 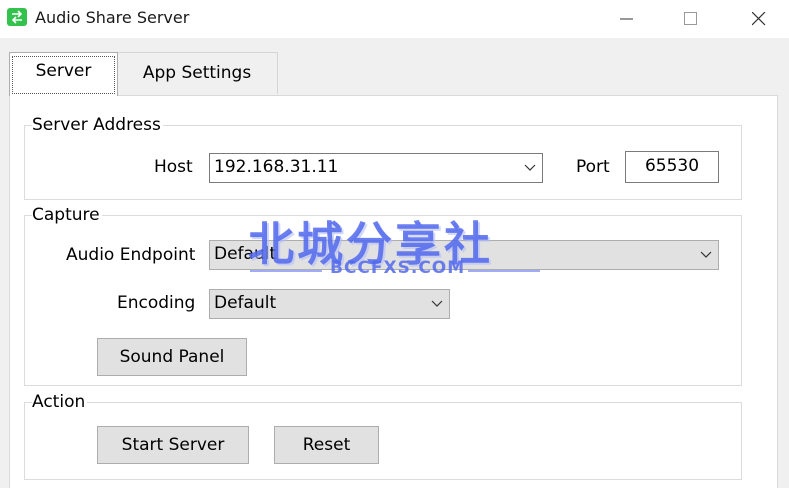 I want to click on capture-title: Capture, so click(x=67, y=215).